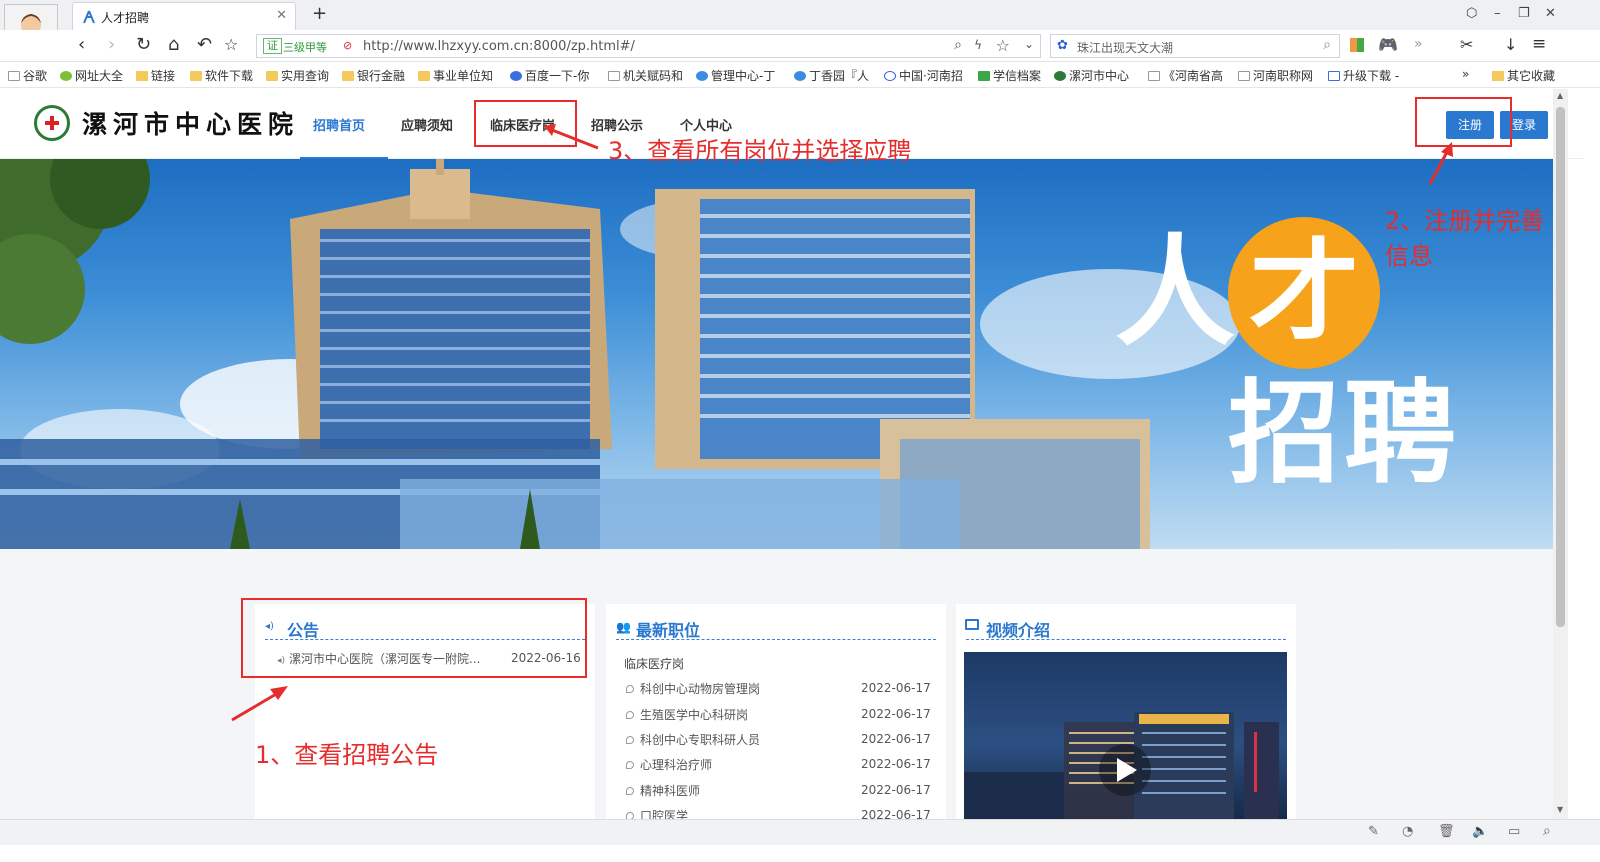 The image size is (1600, 862). Describe the element at coordinates (1357, 45) in the screenshot. I see `apps-icon` at that location.